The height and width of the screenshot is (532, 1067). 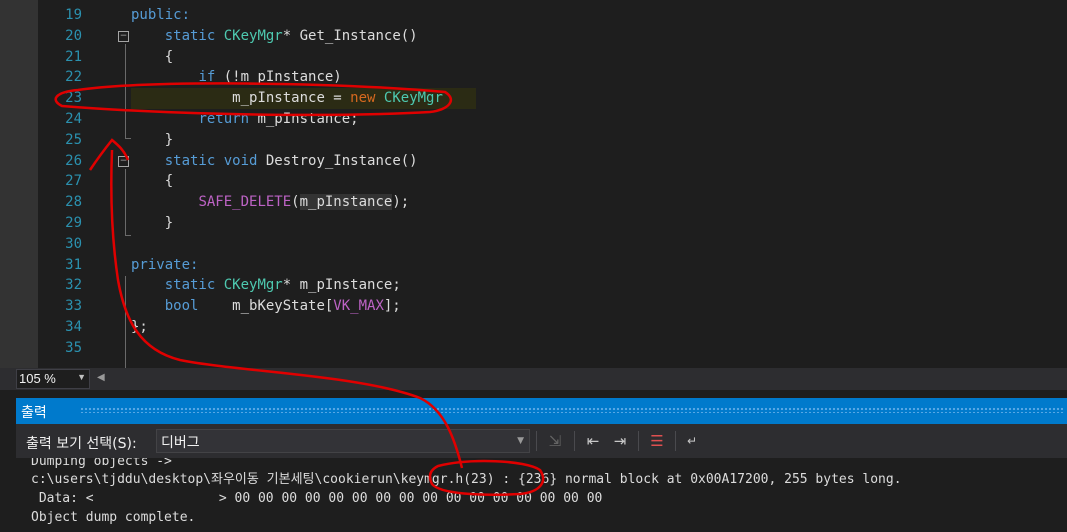 What do you see at coordinates (165, 264) in the screenshot?
I see `keyword: private:` at bounding box center [165, 264].